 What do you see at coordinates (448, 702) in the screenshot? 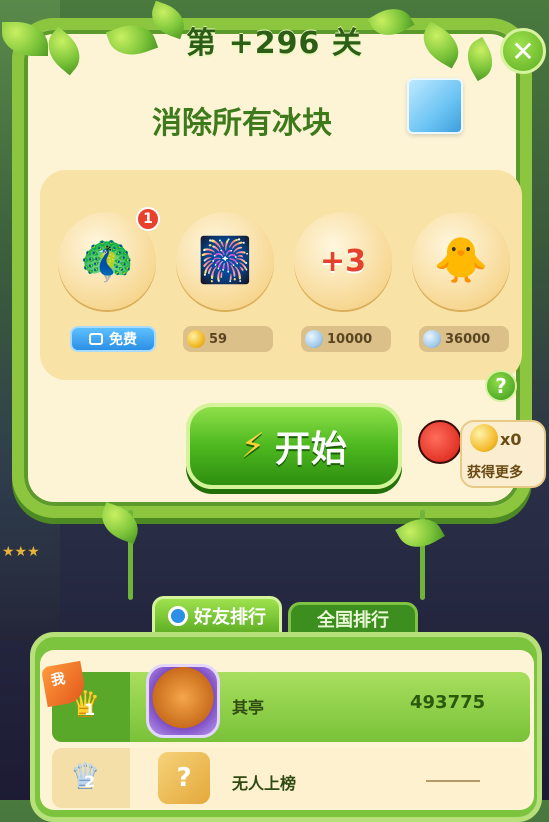
I see `player-score: 493775` at bounding box center [448, 702].